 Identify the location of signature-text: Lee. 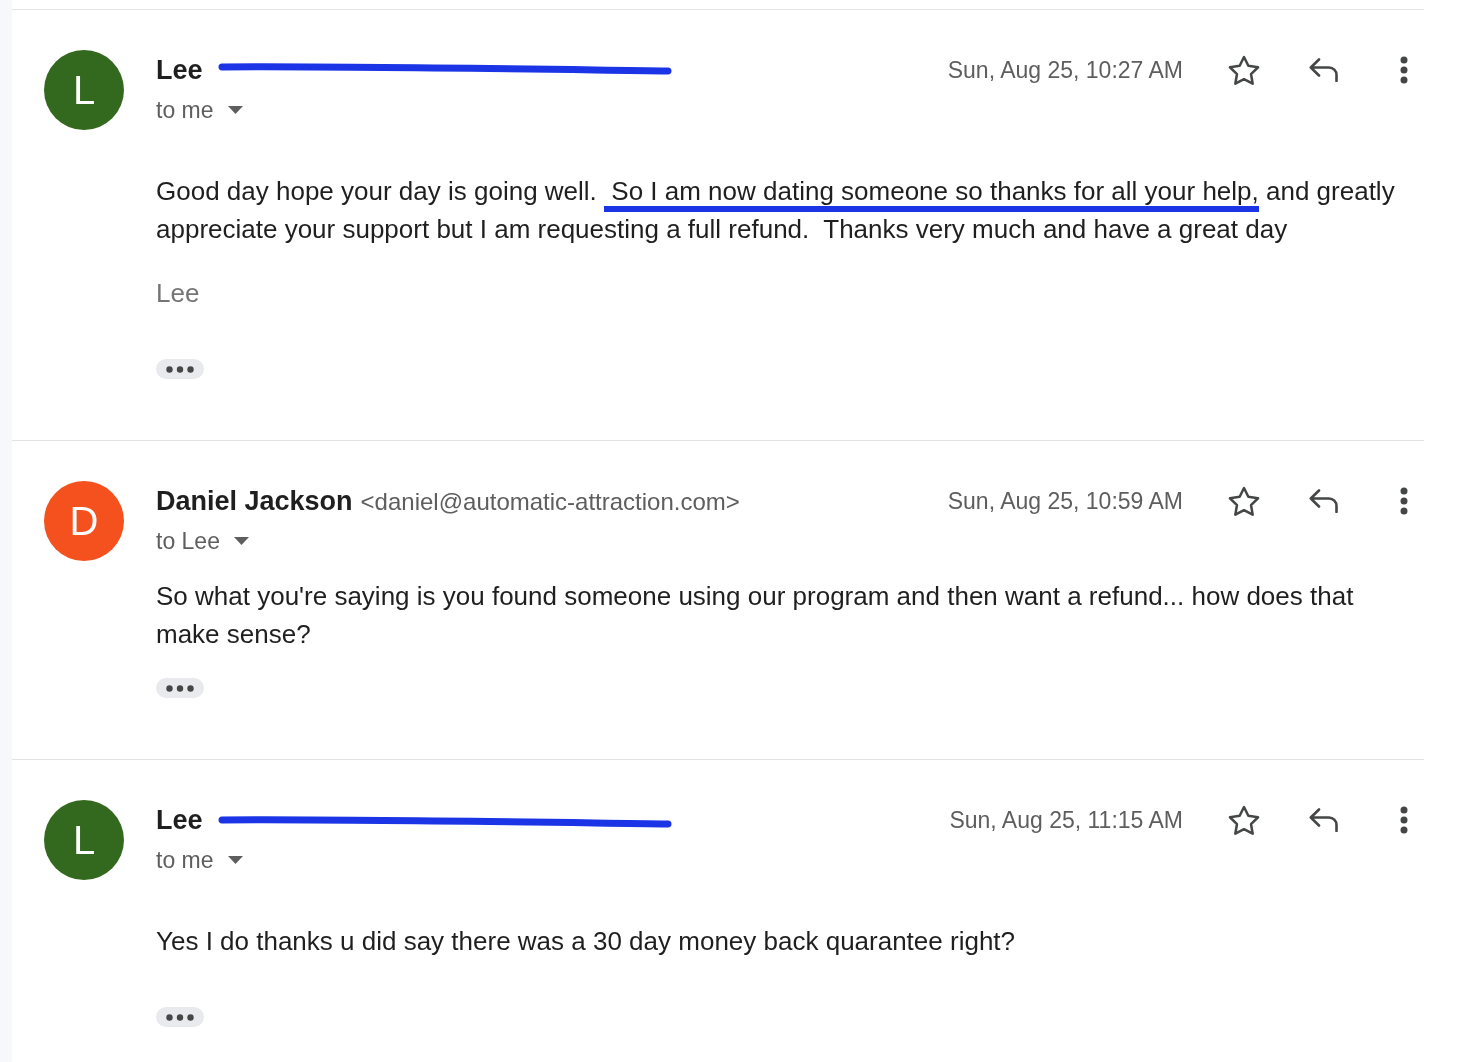
(178, 293).